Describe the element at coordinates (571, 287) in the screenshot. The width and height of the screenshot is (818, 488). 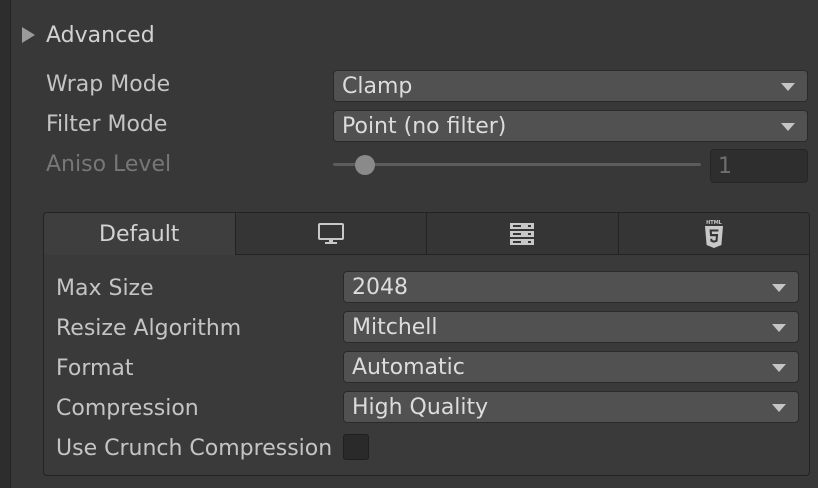
I see `max-size-dropdown: 2048` at that location.